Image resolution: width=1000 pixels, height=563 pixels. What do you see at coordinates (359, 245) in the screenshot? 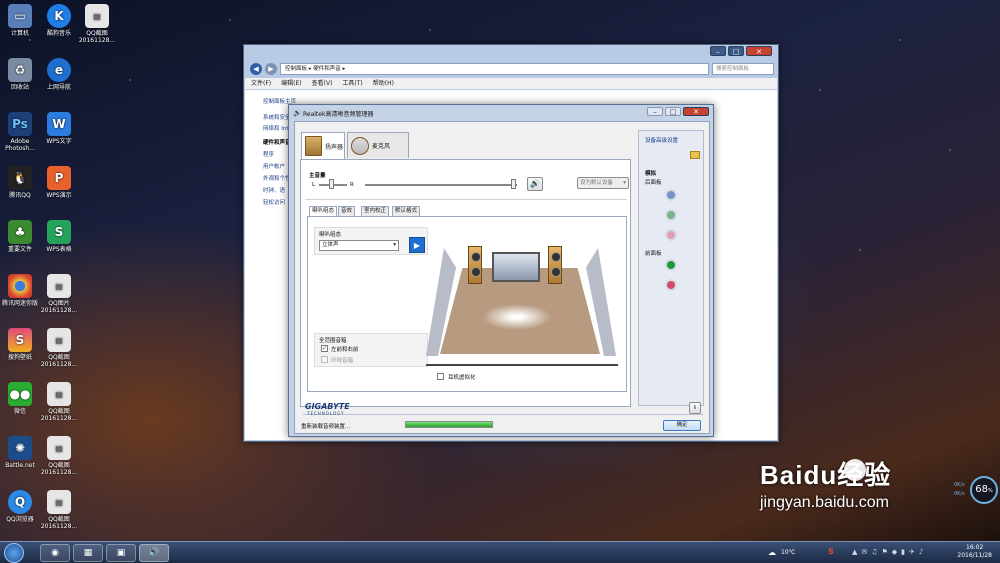
I see `speaker-config-select: 立体声 ▾` at bounding box center [359, 245].